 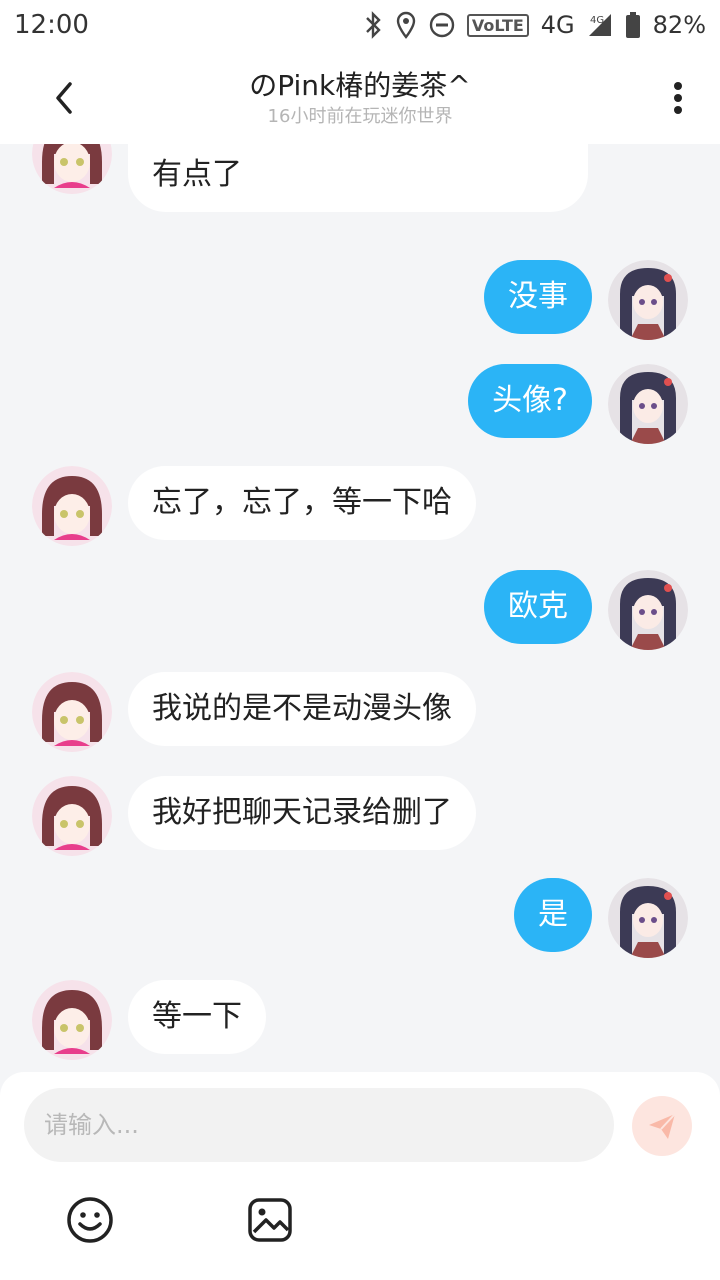 I want to click on do-not-disturb-icon, so click(x=442, y=25).